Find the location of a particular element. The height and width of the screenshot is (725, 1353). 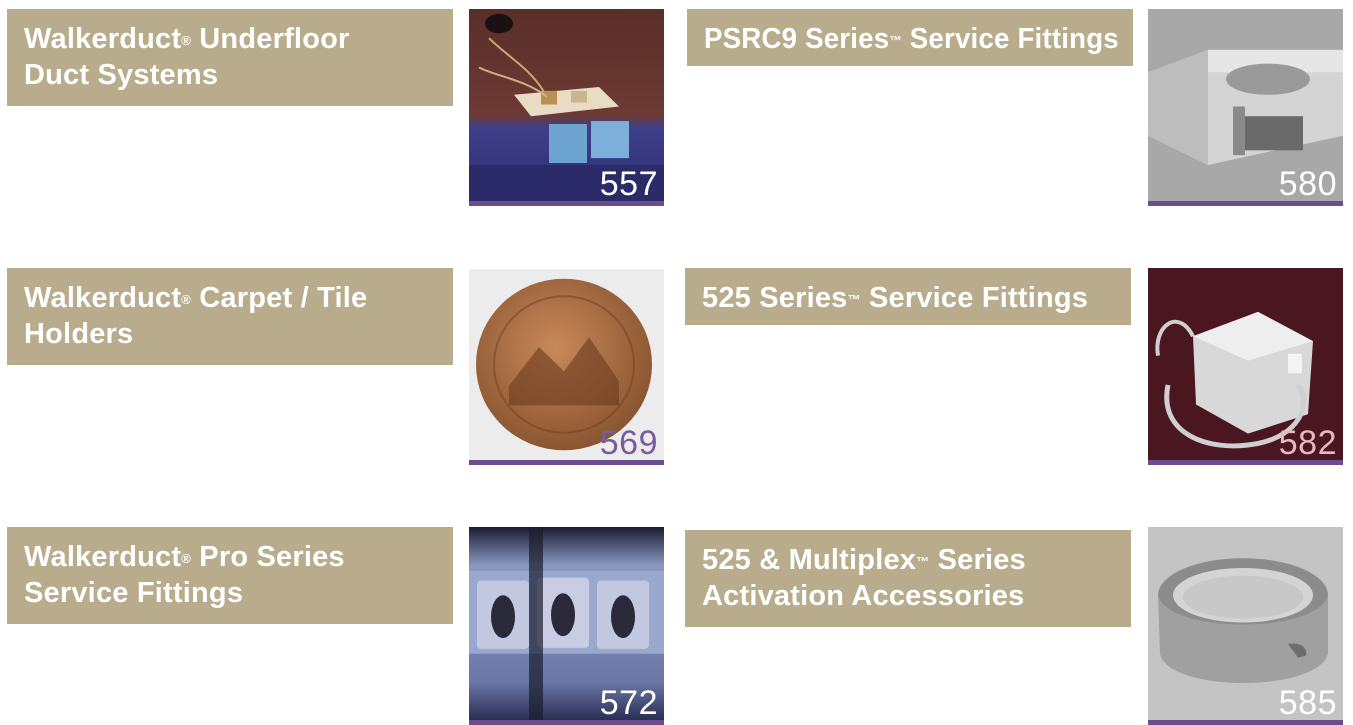

banner-title-line-1: 525 & Multiplex™ Series is located at coordinates (864, 560).